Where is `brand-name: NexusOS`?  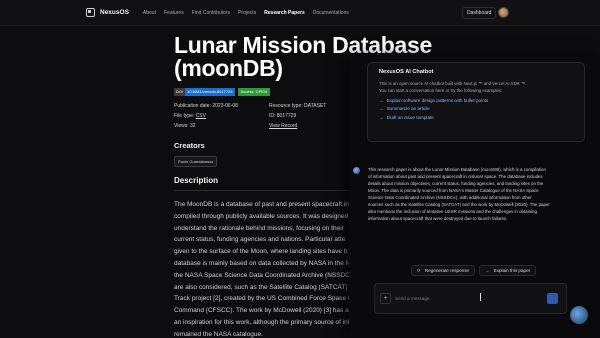
brand-name: NexusOS is located at coordinates (114, 12).